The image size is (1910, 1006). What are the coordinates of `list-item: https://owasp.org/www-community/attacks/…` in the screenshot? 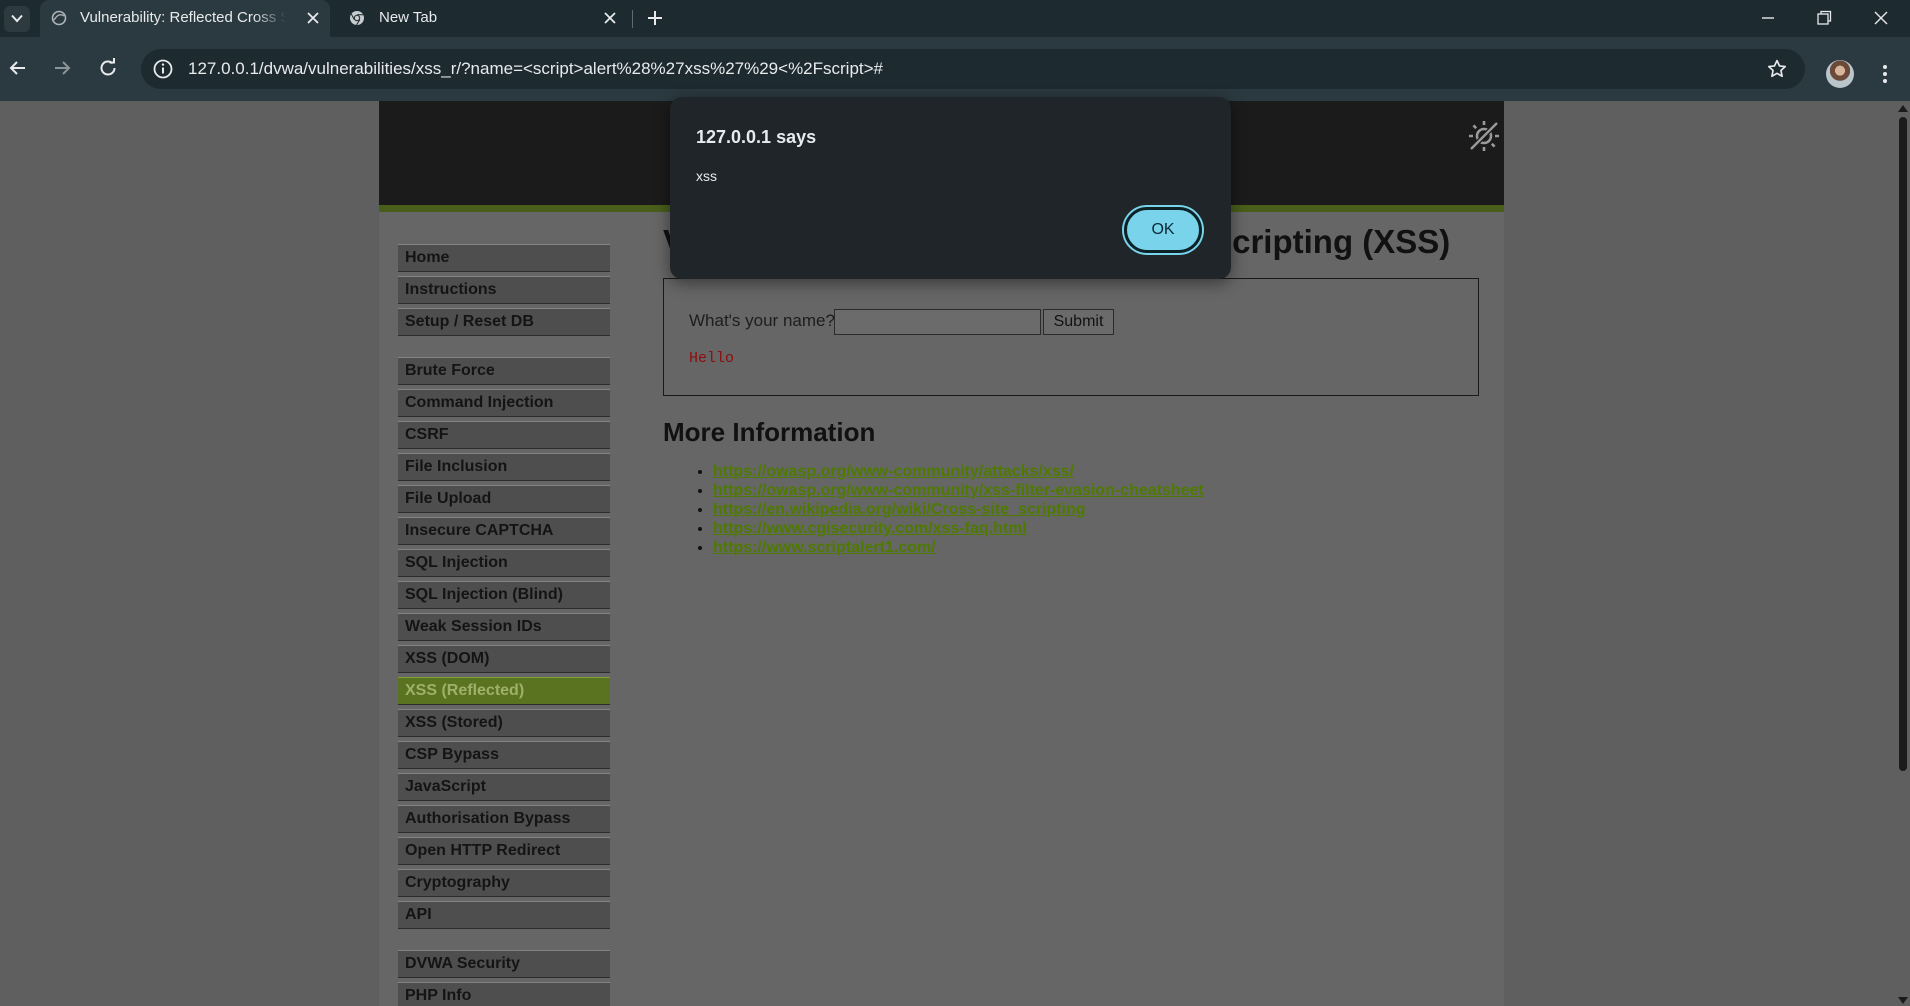 It's located at (958, 471).